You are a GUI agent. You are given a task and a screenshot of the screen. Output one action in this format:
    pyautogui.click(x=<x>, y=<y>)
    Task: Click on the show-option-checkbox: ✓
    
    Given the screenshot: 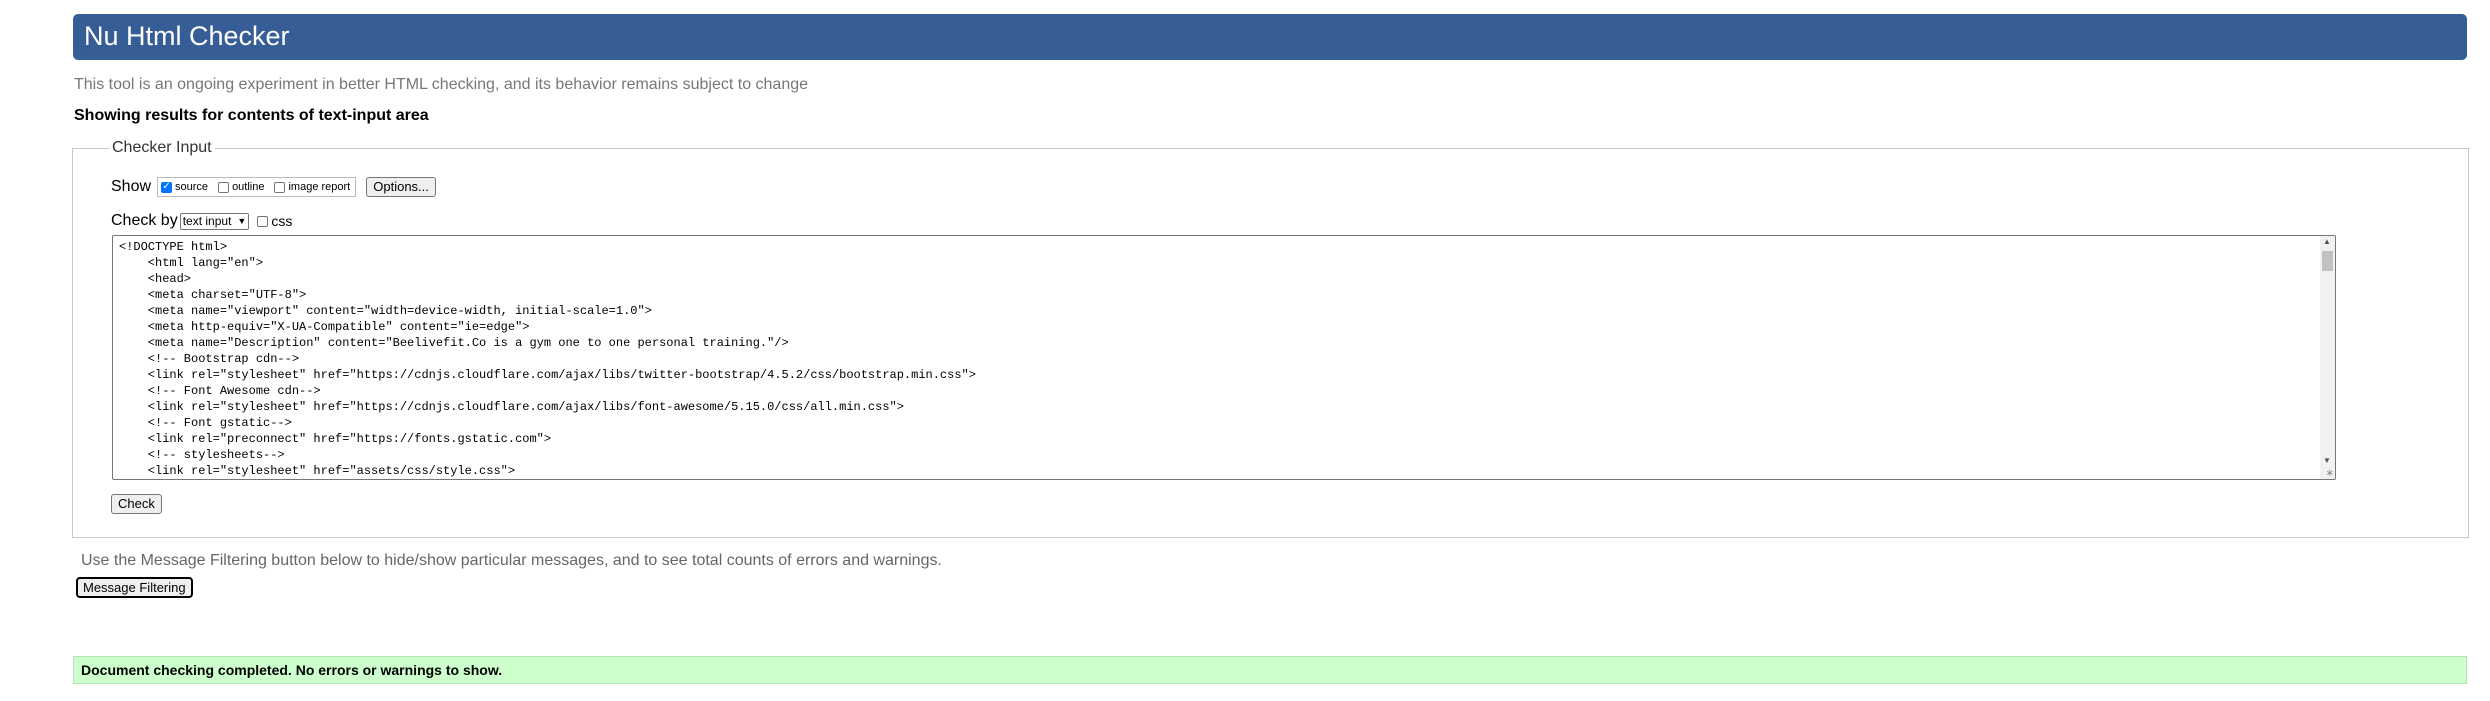 What is the action you would take?
    pyautogui.click(x=167, y=187)
    